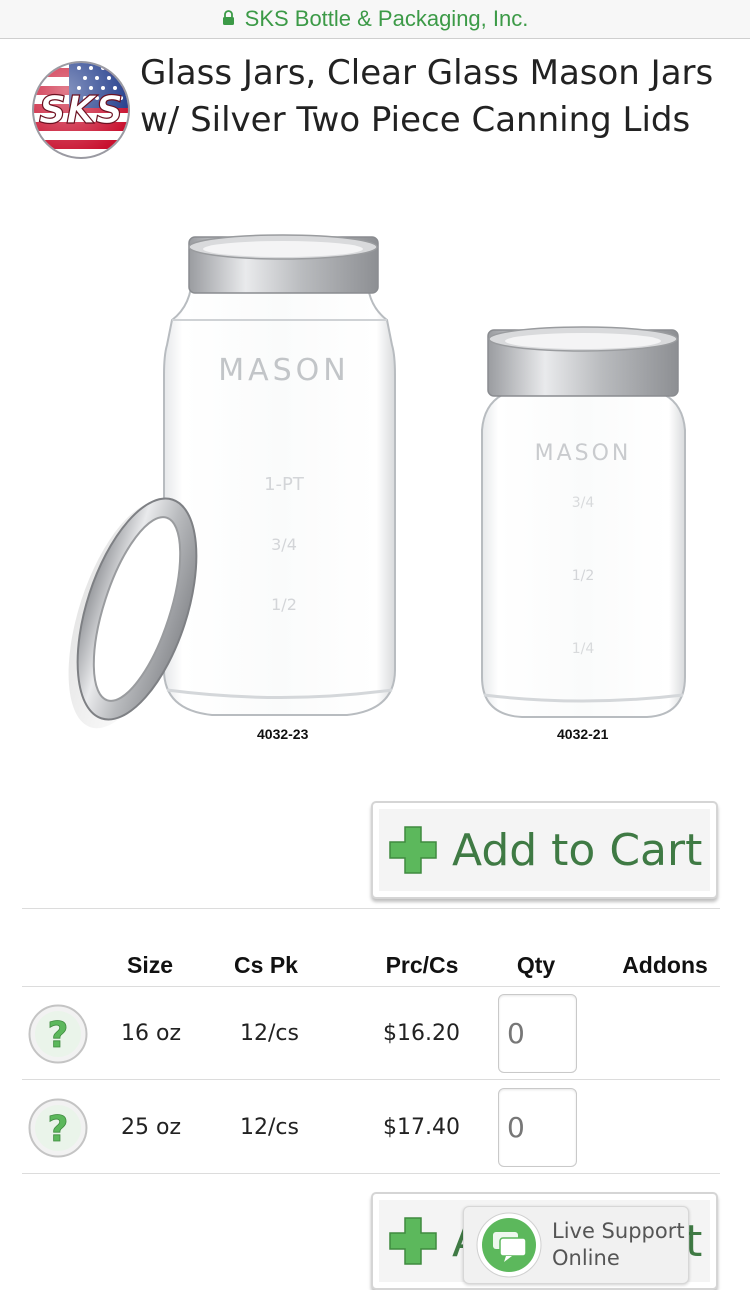  What do you see at coordinates (228, 17) in the screenshot?
I see `lock-icon` at bounding box center [228, 17].